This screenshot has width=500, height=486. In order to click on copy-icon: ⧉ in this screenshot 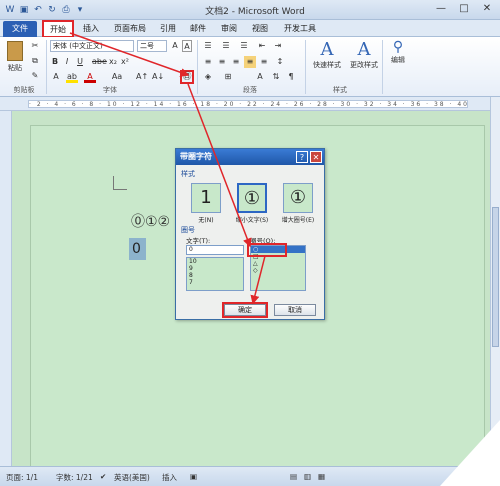, I will do `click(35, 61)`.